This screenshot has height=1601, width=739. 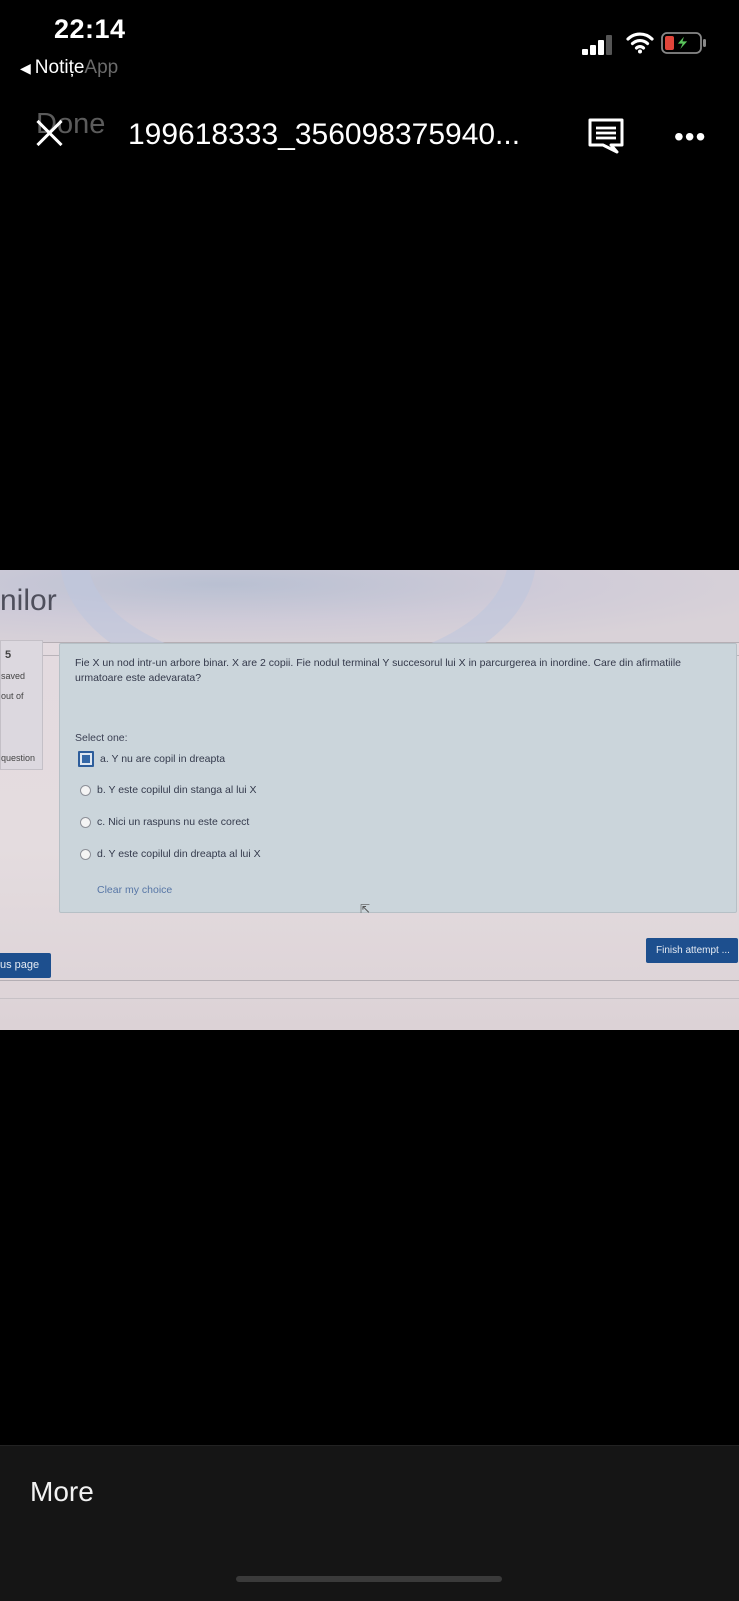 I want to click on more-button: More, so click(x=62, y=1492).